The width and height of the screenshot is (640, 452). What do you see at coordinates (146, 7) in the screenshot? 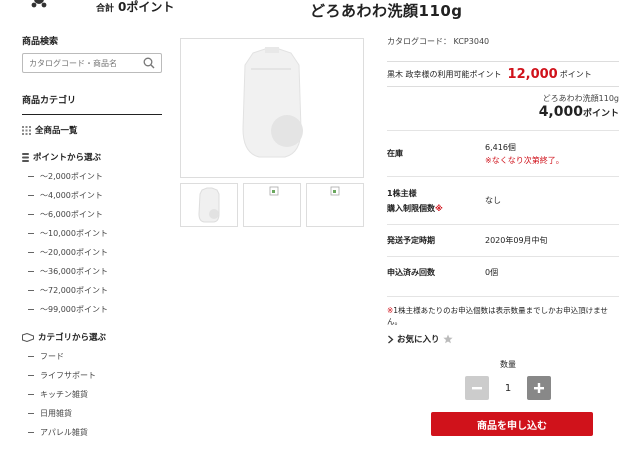
I see `total-value: 0ポイント` at bounding box center [146, 7].